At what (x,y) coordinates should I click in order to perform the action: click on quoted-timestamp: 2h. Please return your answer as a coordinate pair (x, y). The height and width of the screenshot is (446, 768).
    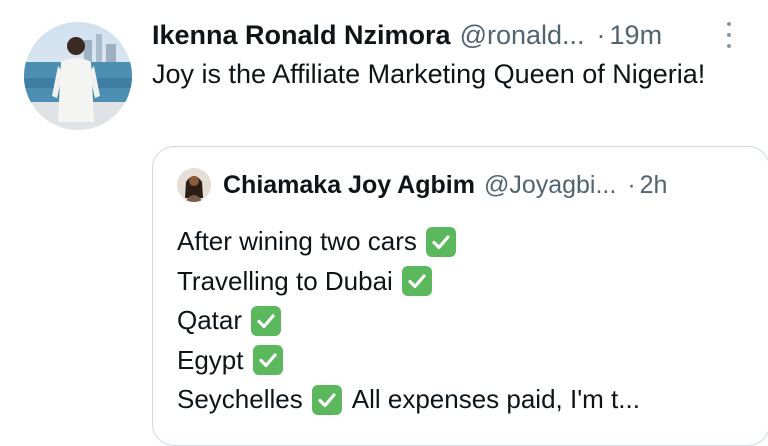
    Looking at the image, I should click on (654, 185).